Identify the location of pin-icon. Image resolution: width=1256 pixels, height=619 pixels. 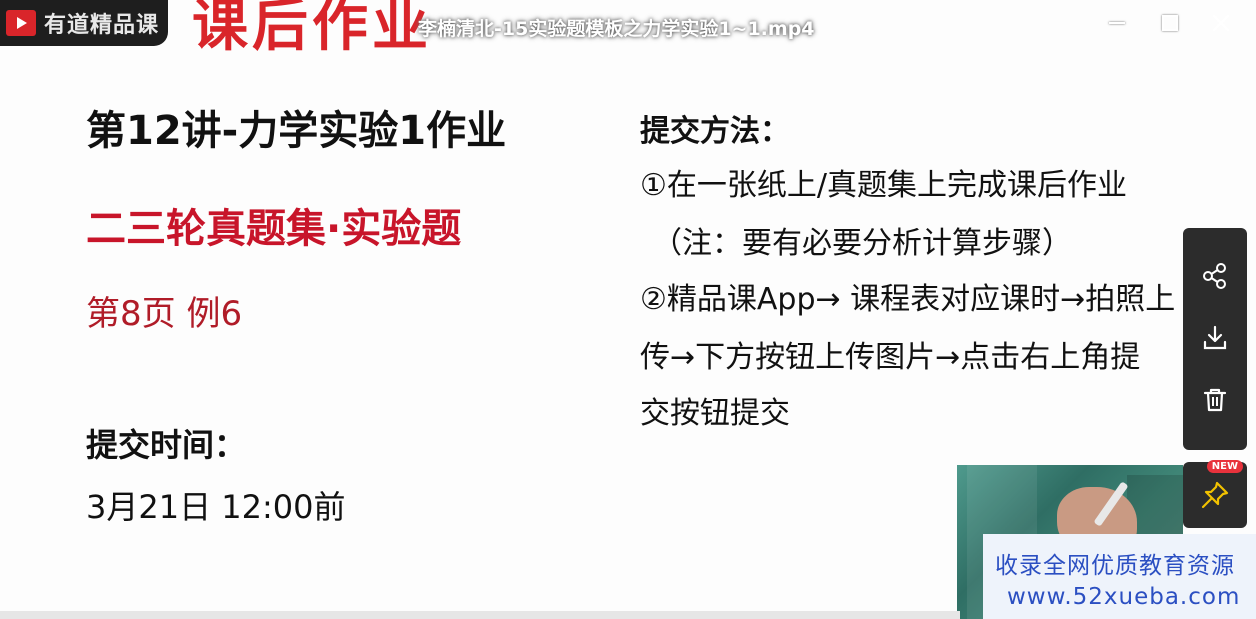
(1215, 495).